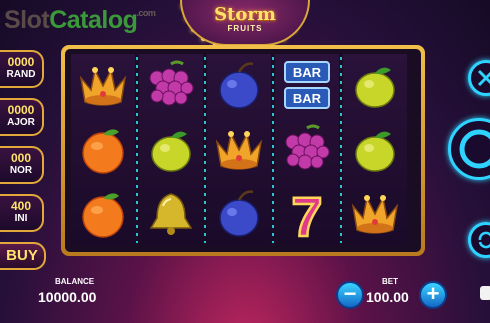  What do you see at coordinates (21, 110) in the screenshot?
I see `jackpot-major-value: 0000` at bounding box center [21, 110].